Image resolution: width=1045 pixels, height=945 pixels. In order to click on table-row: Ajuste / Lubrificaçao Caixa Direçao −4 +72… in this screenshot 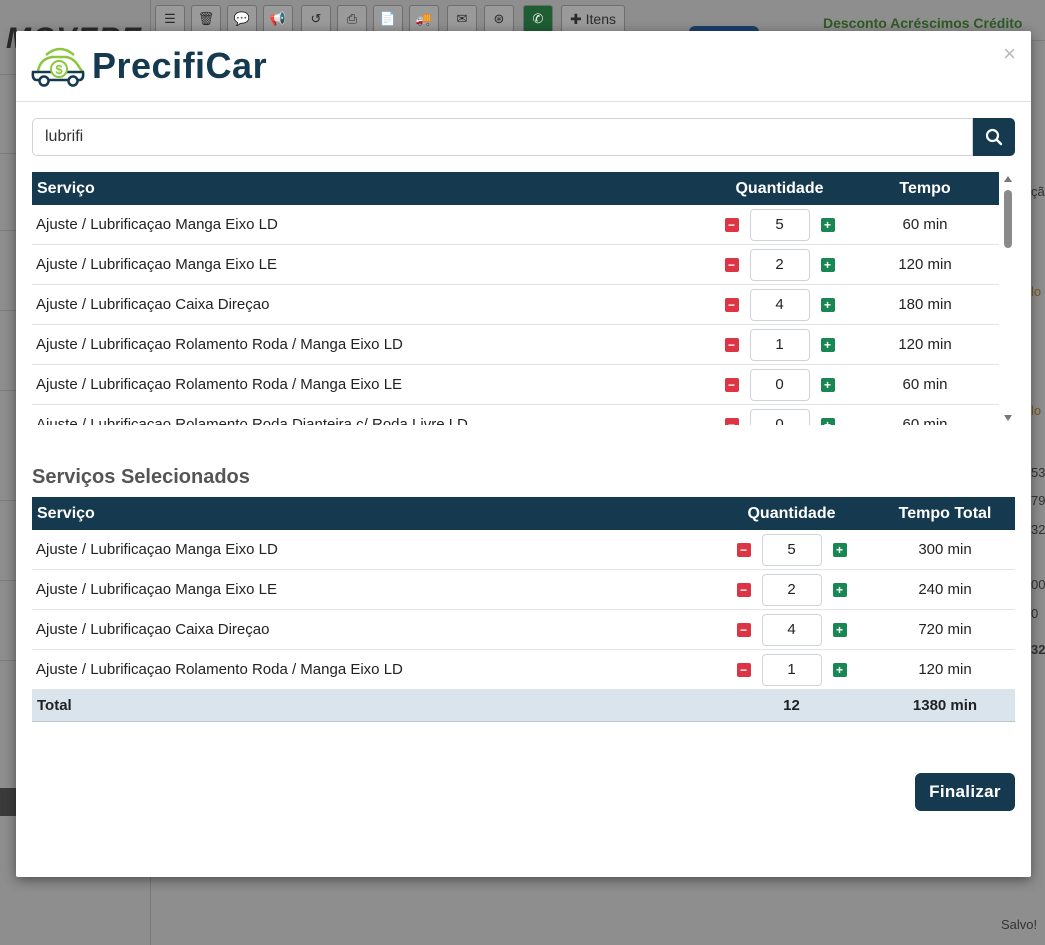, I will do `click(523, 629)`.